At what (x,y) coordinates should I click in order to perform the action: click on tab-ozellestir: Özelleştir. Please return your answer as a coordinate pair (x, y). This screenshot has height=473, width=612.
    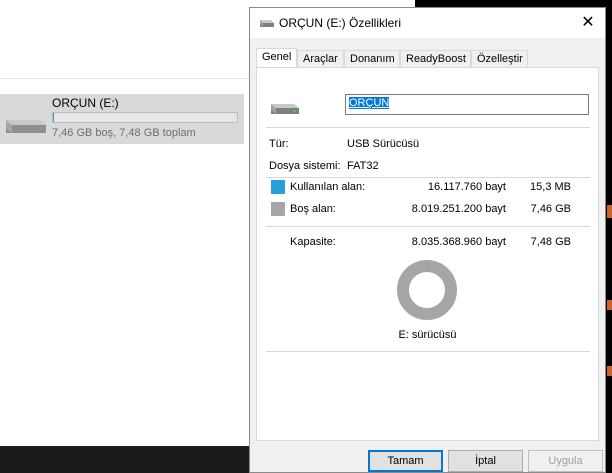
    Looking at the image, I should click on (499, 58).